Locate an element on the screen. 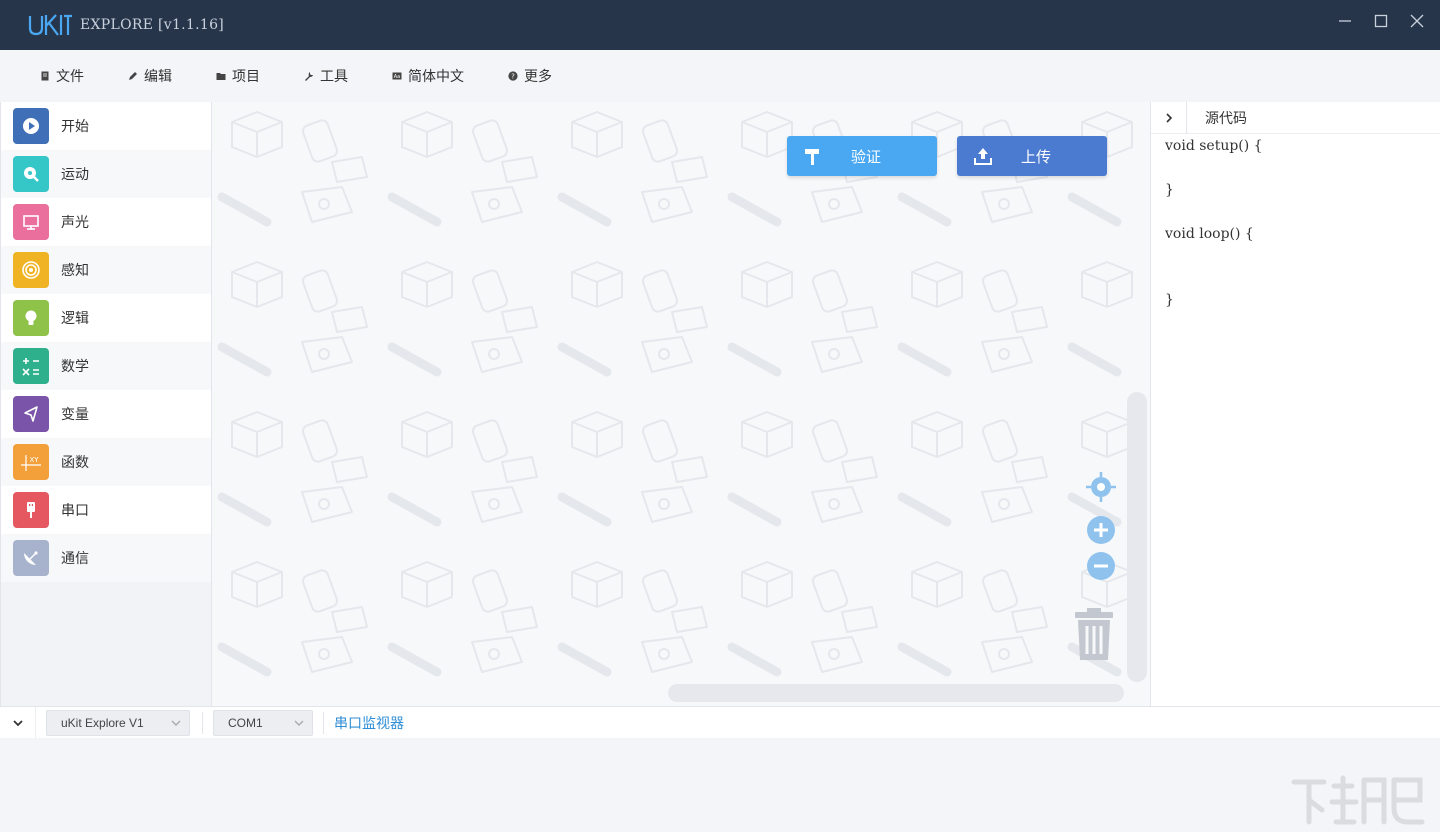  source-code-title: 源代码 is located at coordinates (1226, 118).